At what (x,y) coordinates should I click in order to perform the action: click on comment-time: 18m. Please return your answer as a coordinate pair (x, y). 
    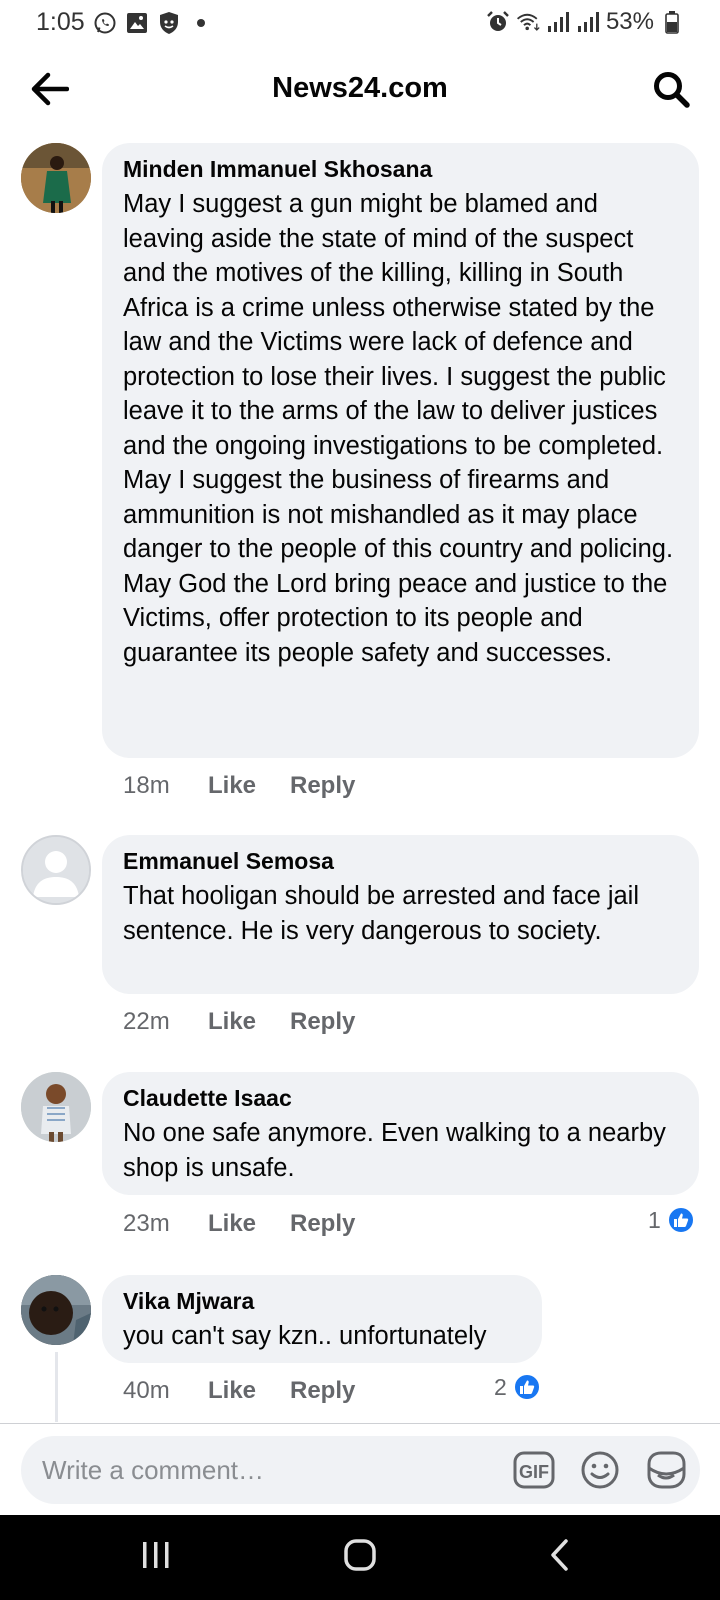
    Looking at the image, I should click on (146, 785).